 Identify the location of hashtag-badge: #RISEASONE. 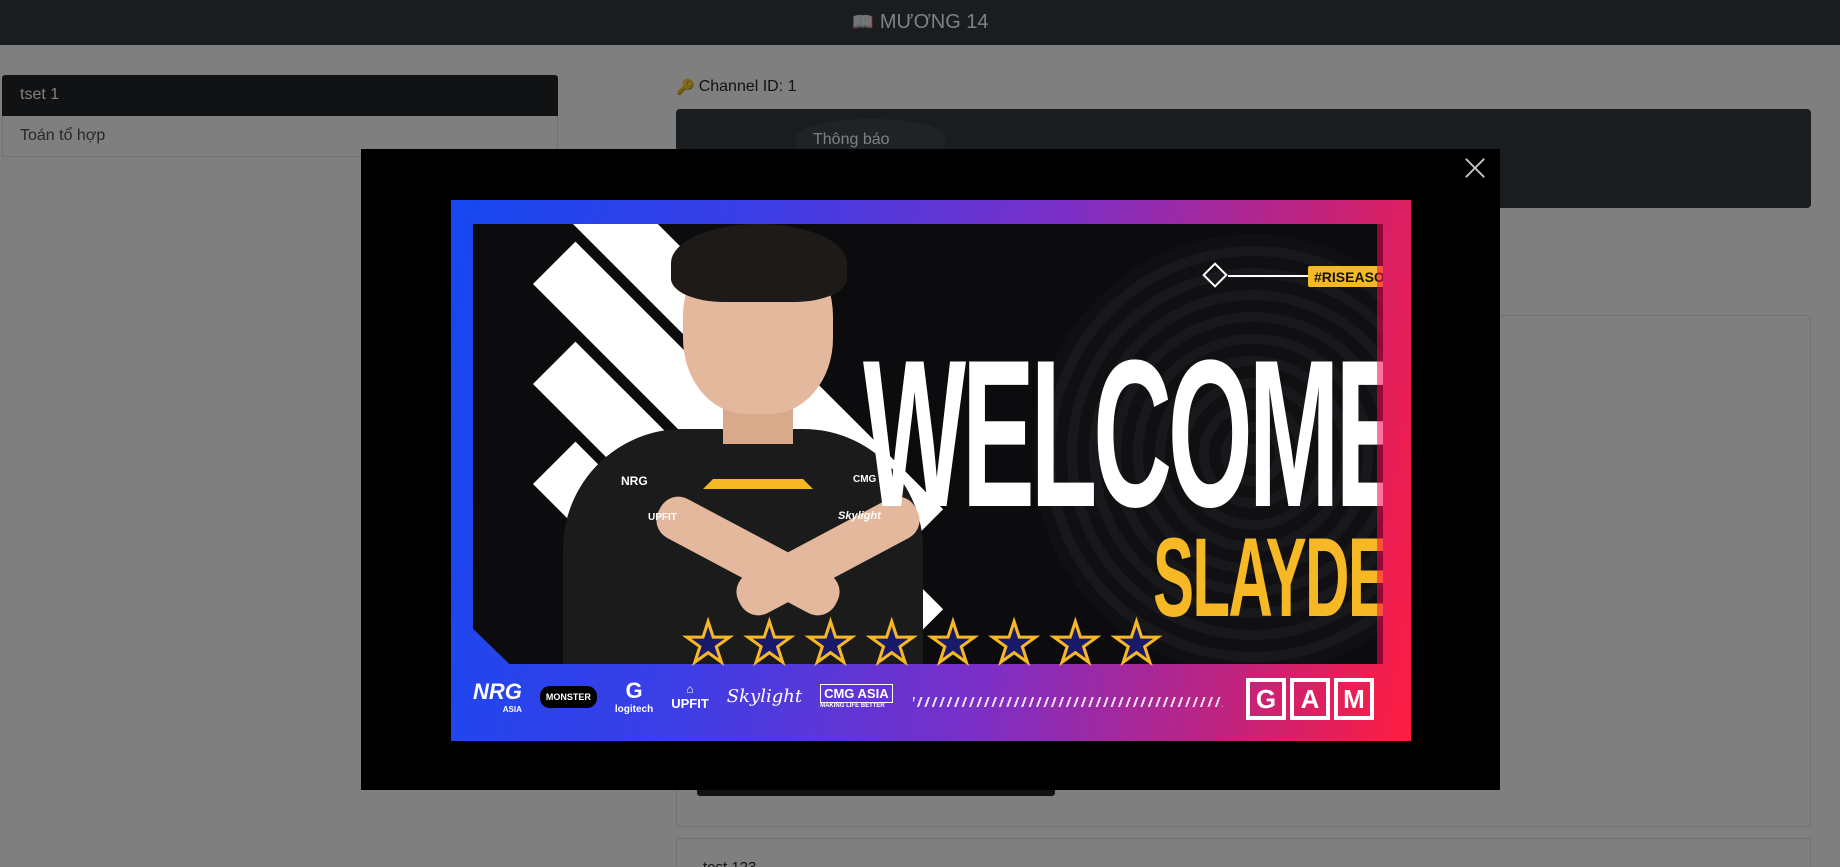
(1345, 276).